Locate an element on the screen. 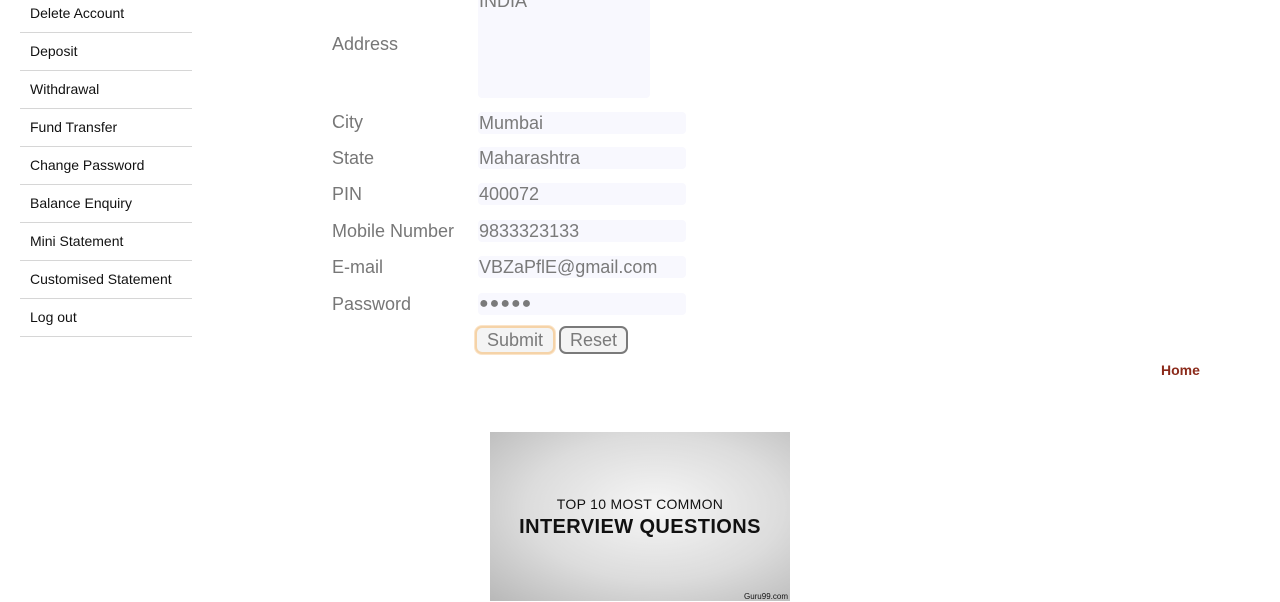 This screenshot has width=1280, height=602. sidebar-item-mini-statement: Mini Statement is located at coordinates (106, 242).